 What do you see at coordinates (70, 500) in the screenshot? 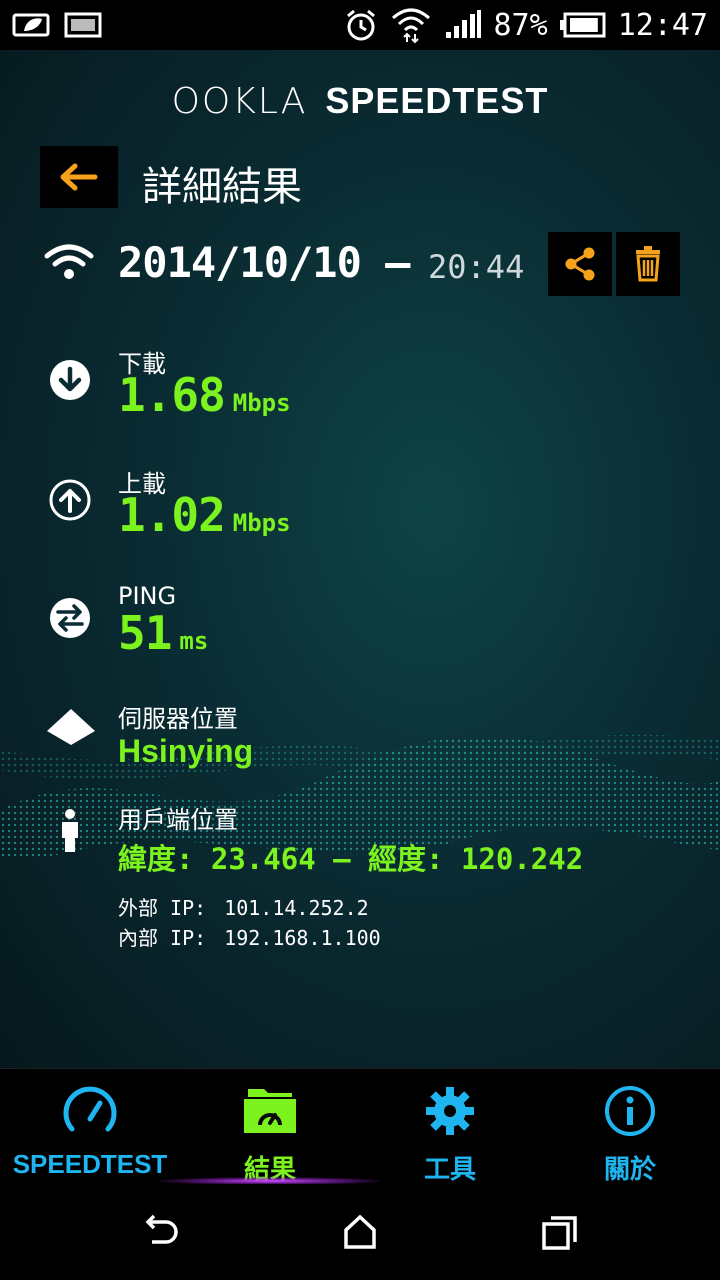
I see `upload-arrow-icon` at bounding box center [70, 500].